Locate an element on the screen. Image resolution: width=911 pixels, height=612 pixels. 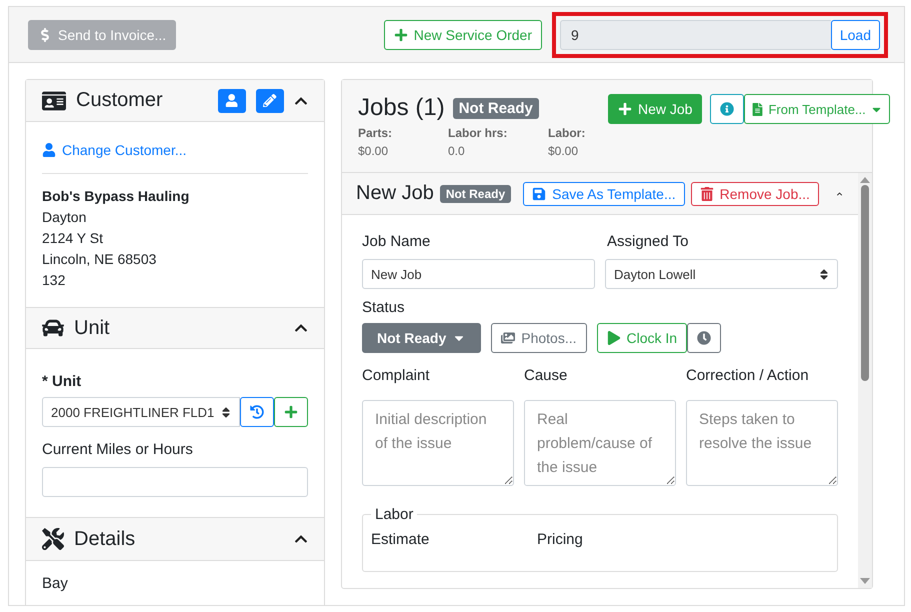
section-title: Customer is located at coordinates (120, 100).